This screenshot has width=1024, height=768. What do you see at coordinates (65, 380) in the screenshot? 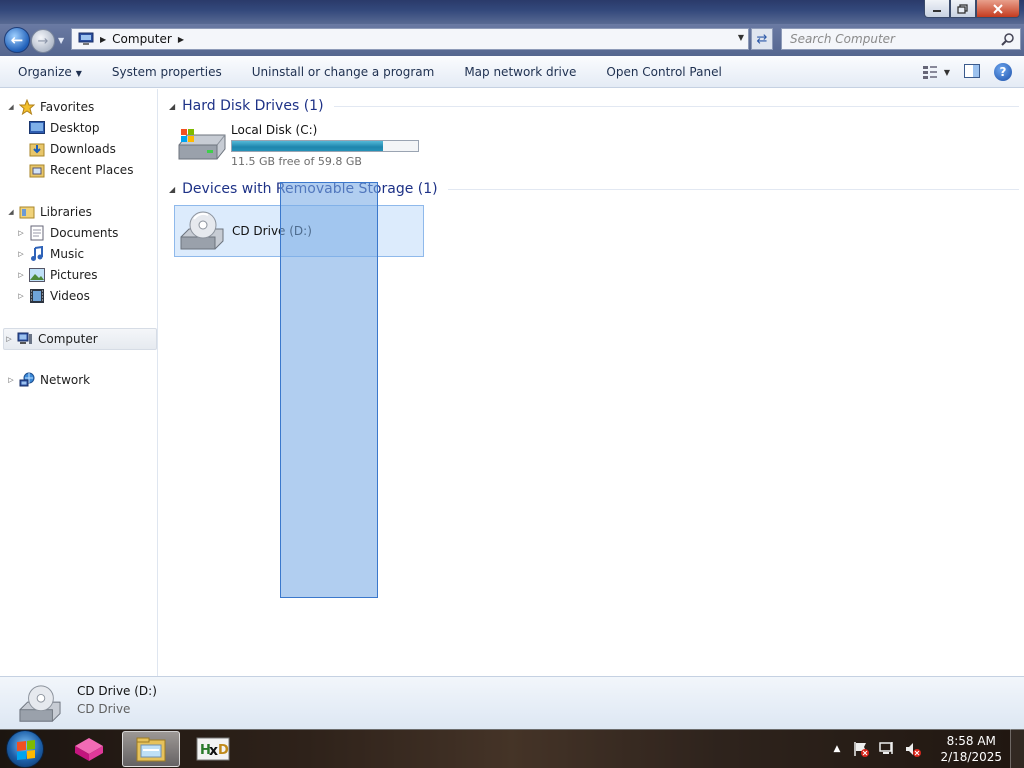
I see `sidebar-label: Network` at bounding box center [65, 380].